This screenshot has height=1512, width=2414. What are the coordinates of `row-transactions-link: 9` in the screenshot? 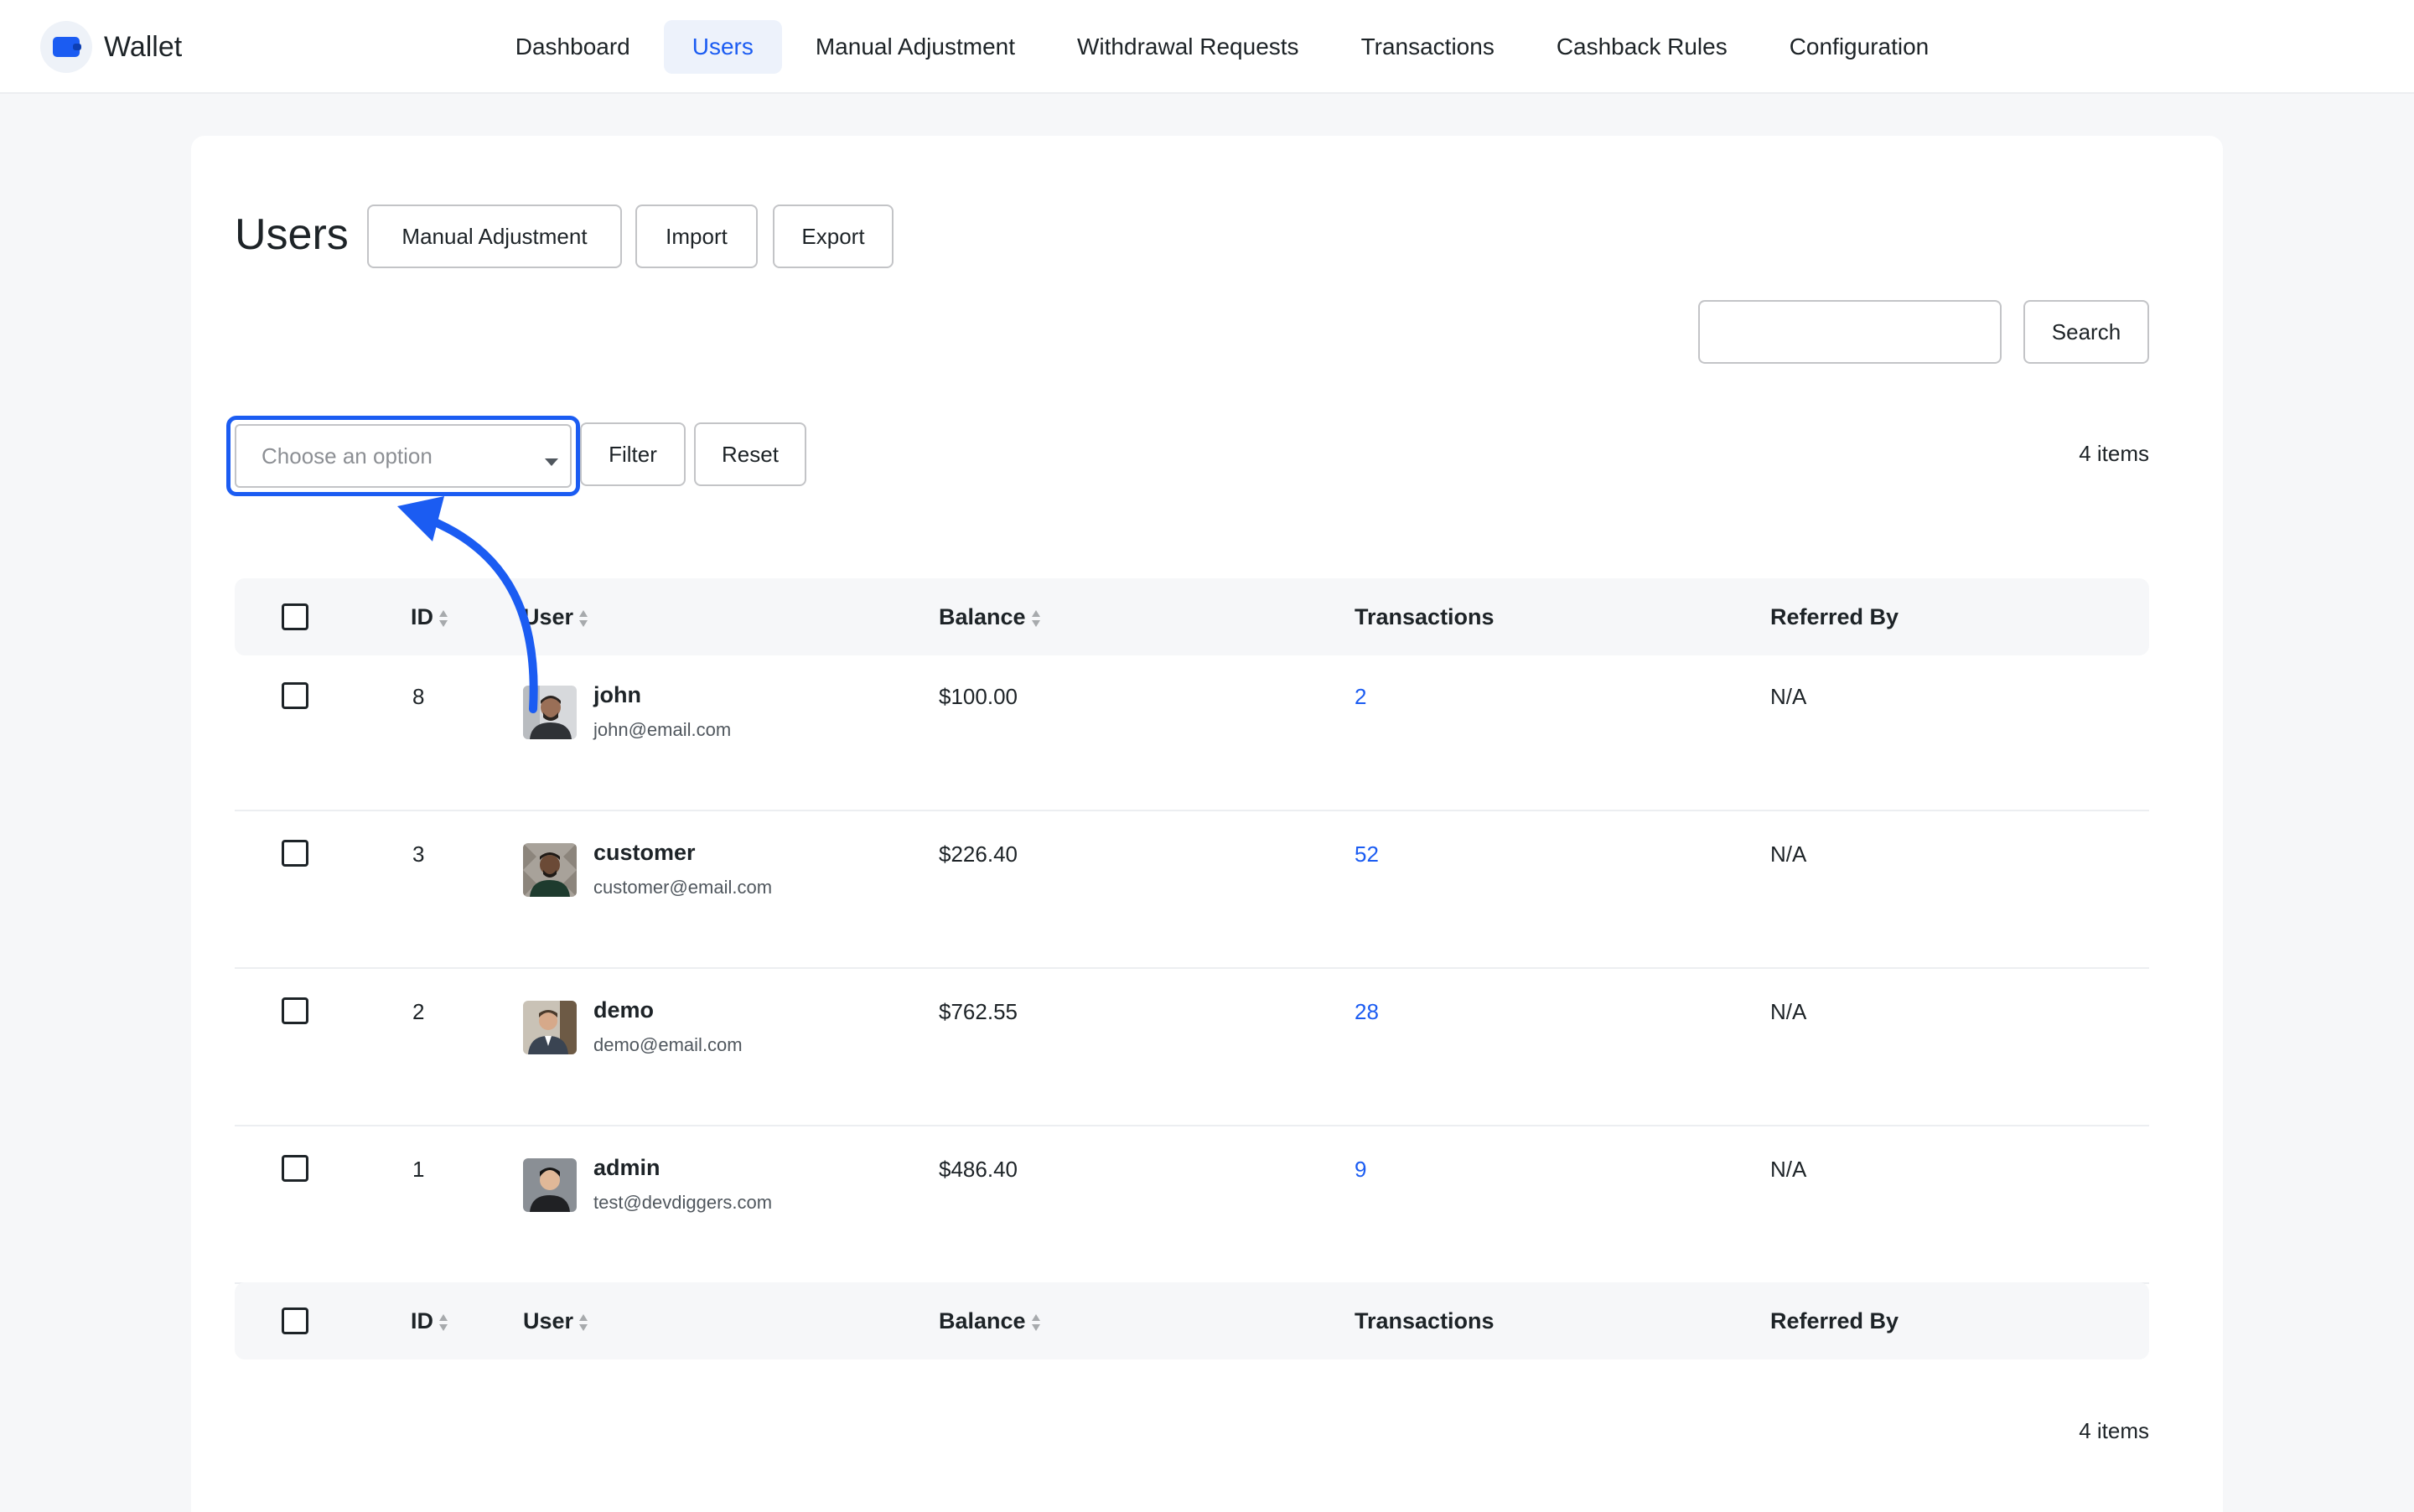 It's located at (1361, 1170).